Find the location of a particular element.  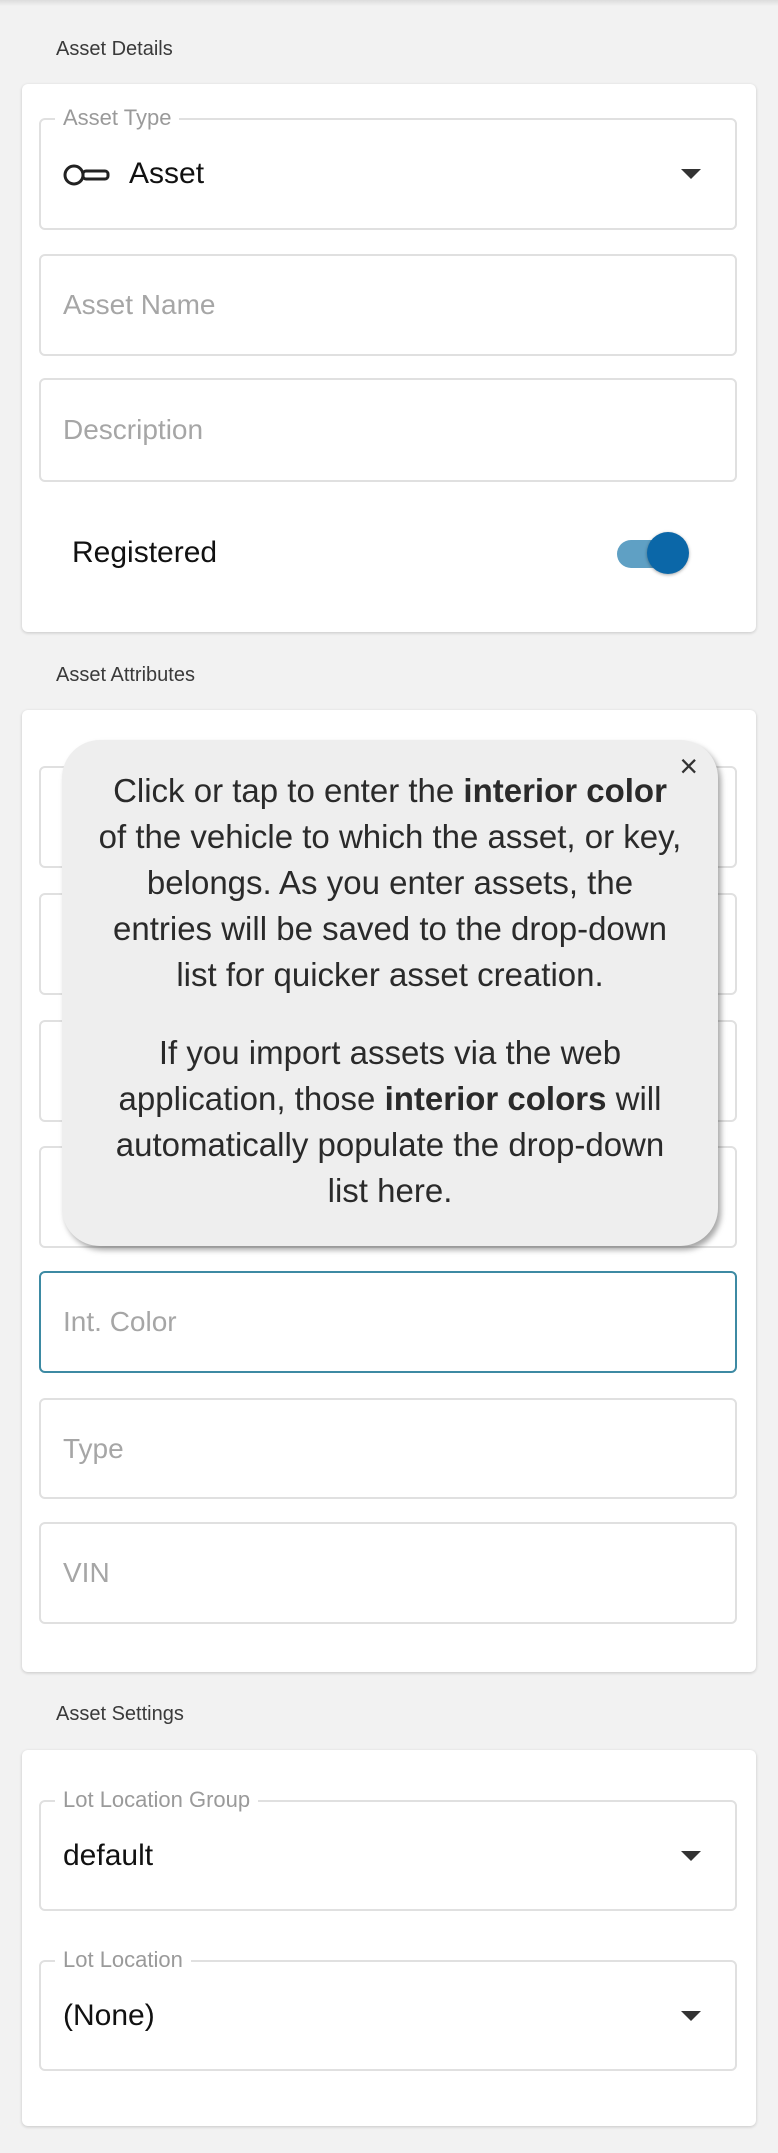

lot-location-group-value: default is located at coordinates (108, 1855).